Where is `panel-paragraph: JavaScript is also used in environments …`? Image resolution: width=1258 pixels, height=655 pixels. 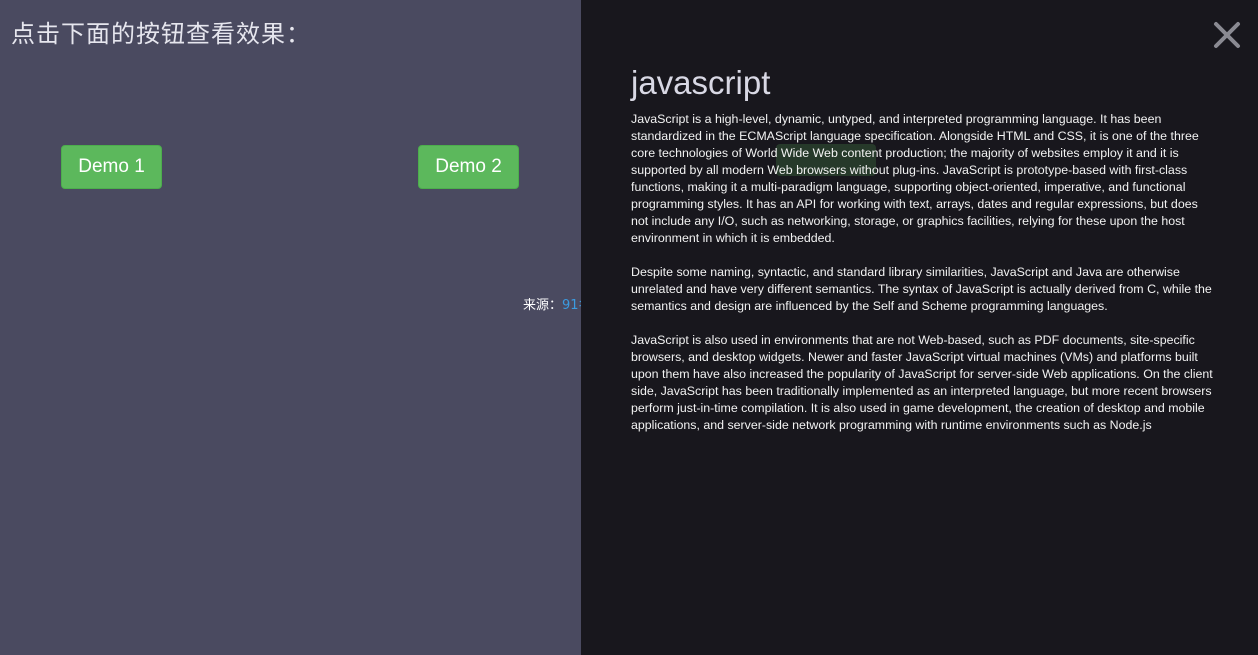
panel-paragraph: JavaScript is also used in environments … is located at coordinates (922, 382).